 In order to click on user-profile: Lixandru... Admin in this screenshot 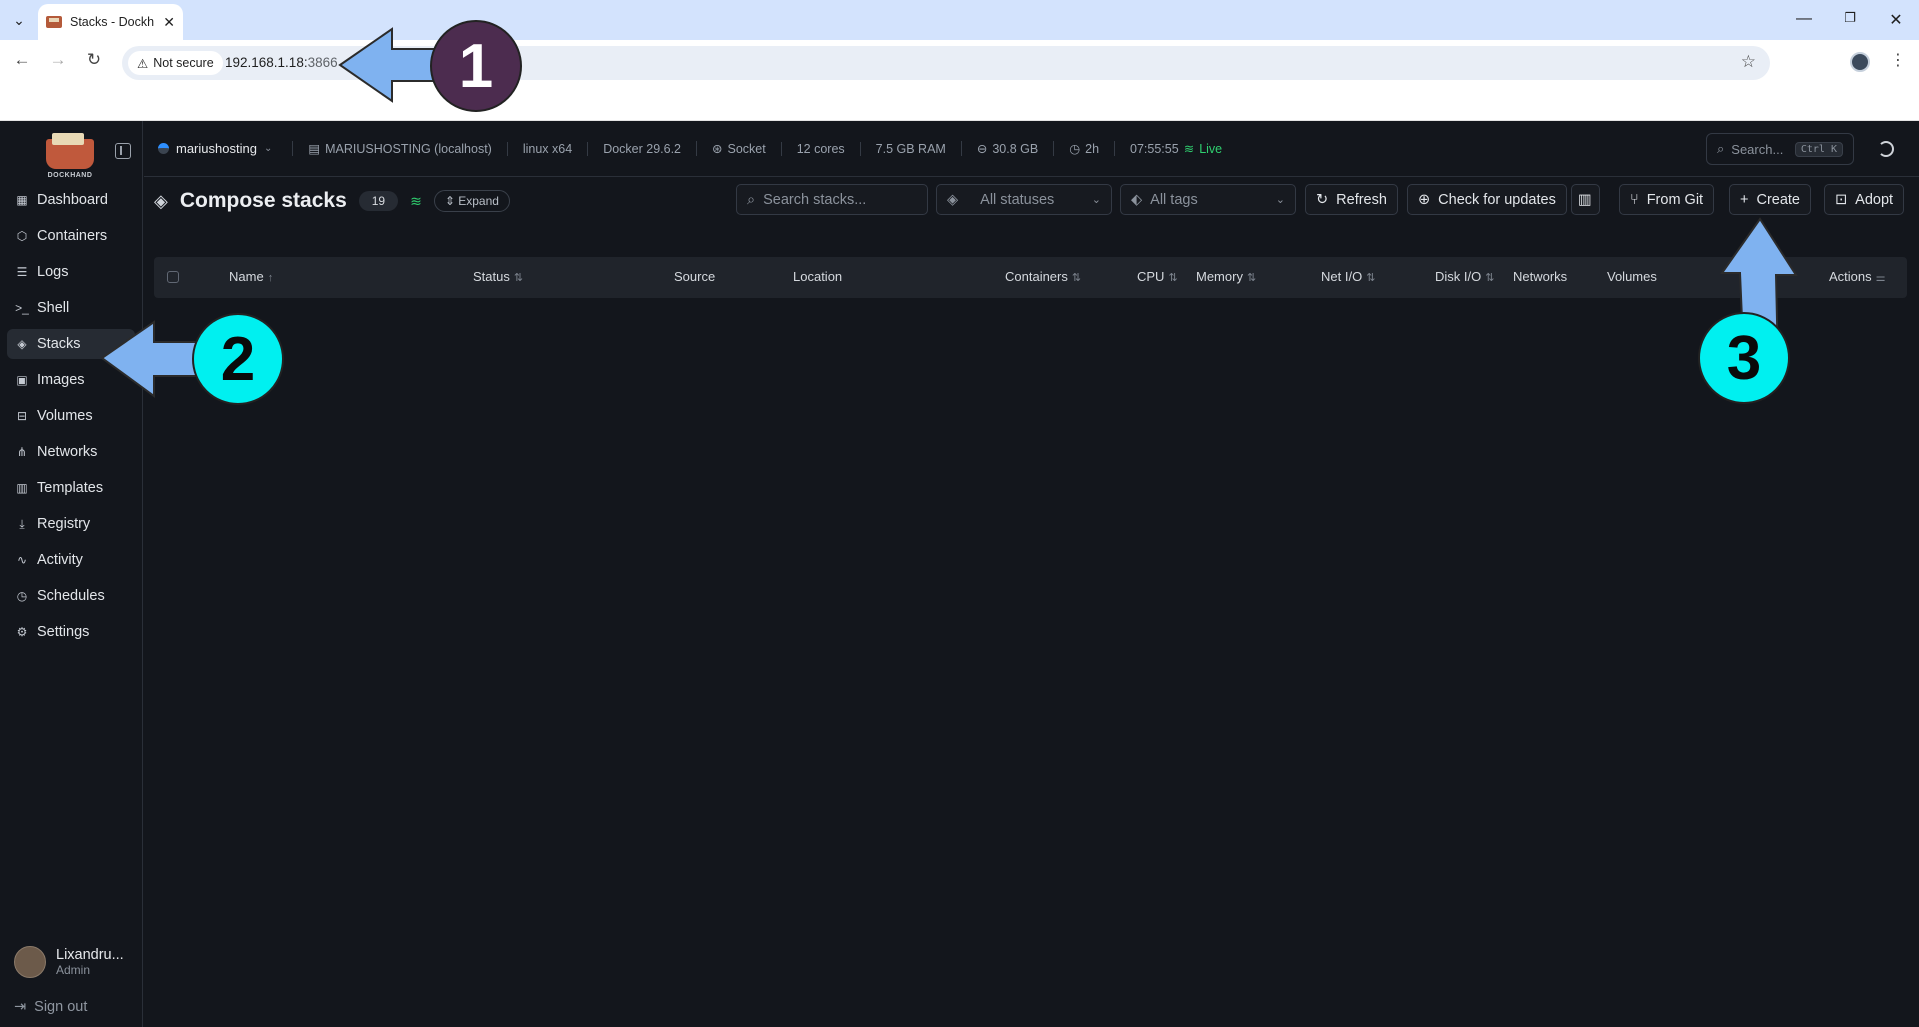, I will do `click(69, 962)`.